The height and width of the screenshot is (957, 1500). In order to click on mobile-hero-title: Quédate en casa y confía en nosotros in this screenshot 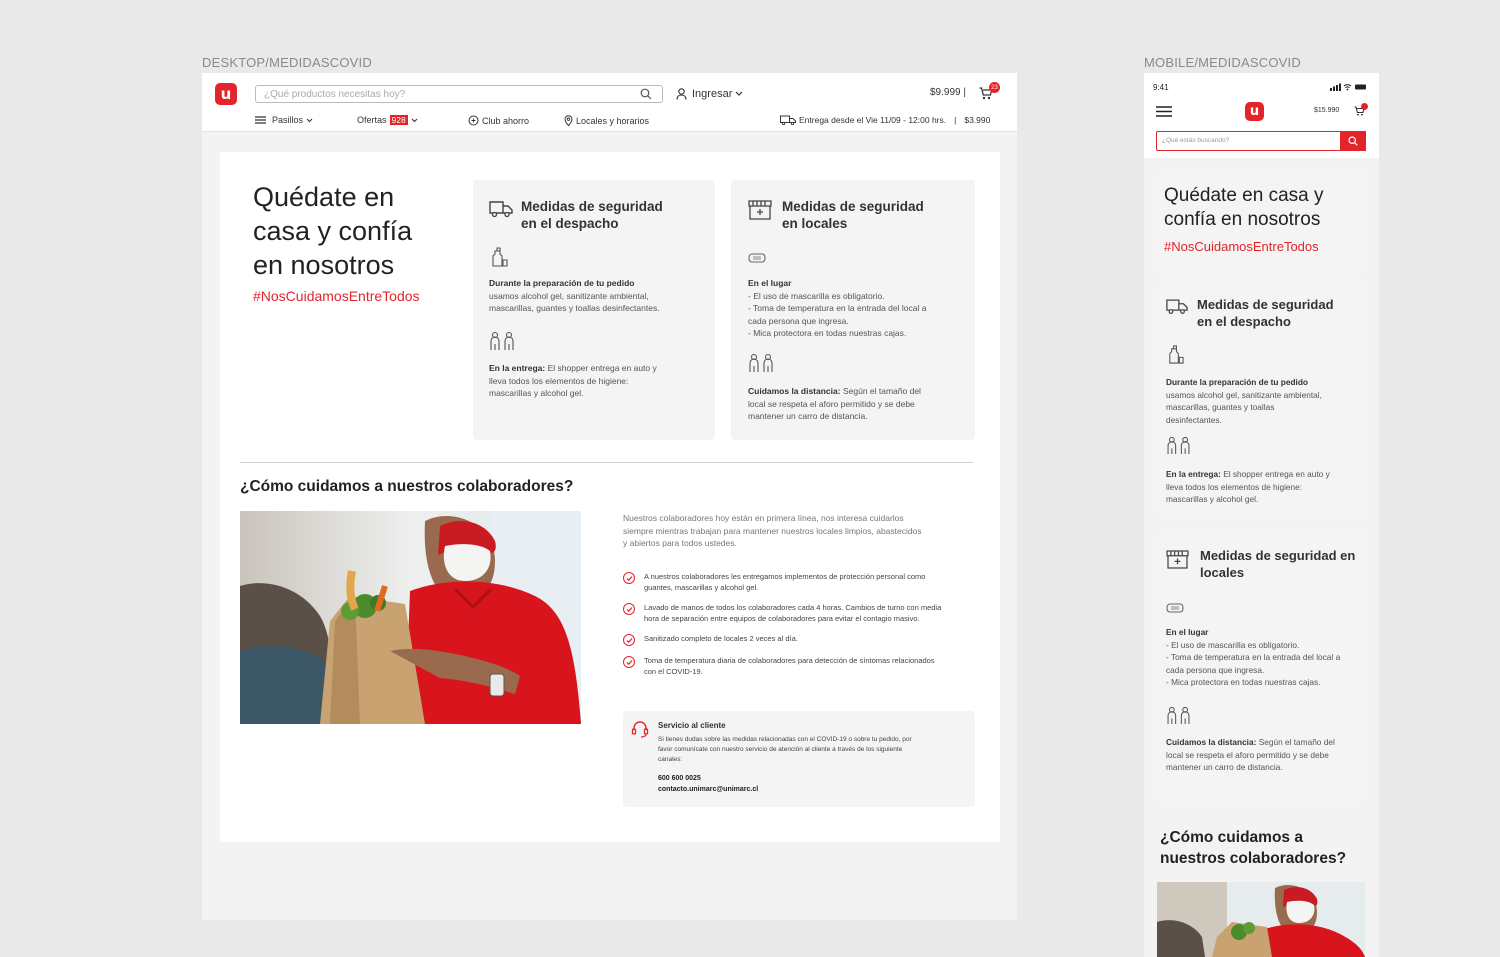, I will do `click(1244, 207)`.